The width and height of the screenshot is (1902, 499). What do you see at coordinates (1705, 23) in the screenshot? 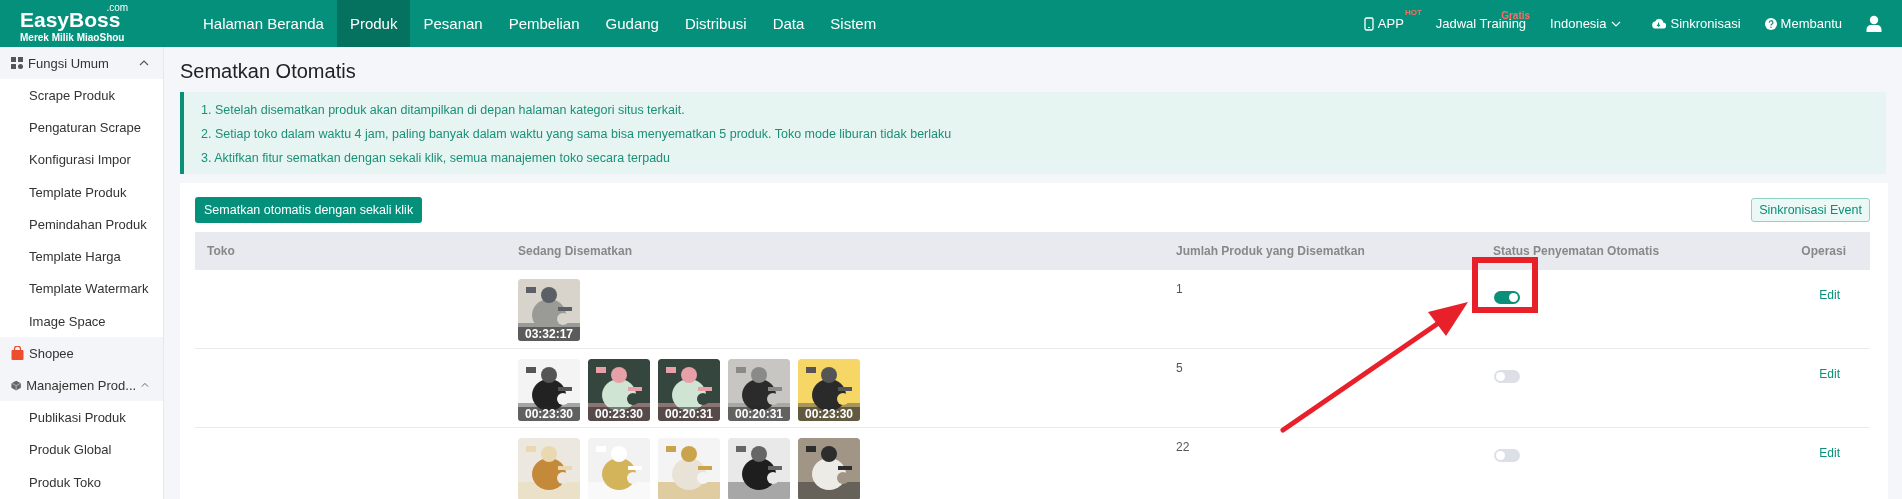
I see `sync-link: Sinkronisasi` at bounding box center [1705, 23].